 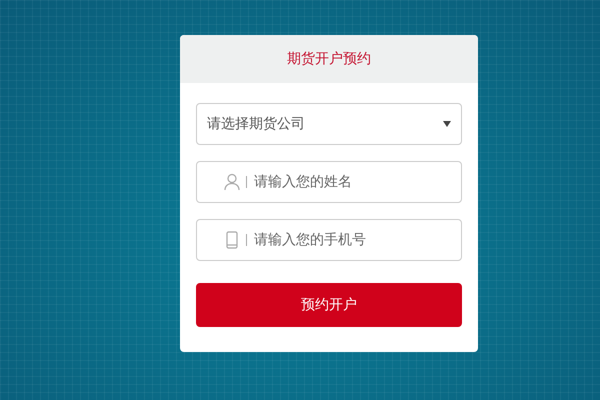 I want to click on phone-icon, so click(x=232, y=240).